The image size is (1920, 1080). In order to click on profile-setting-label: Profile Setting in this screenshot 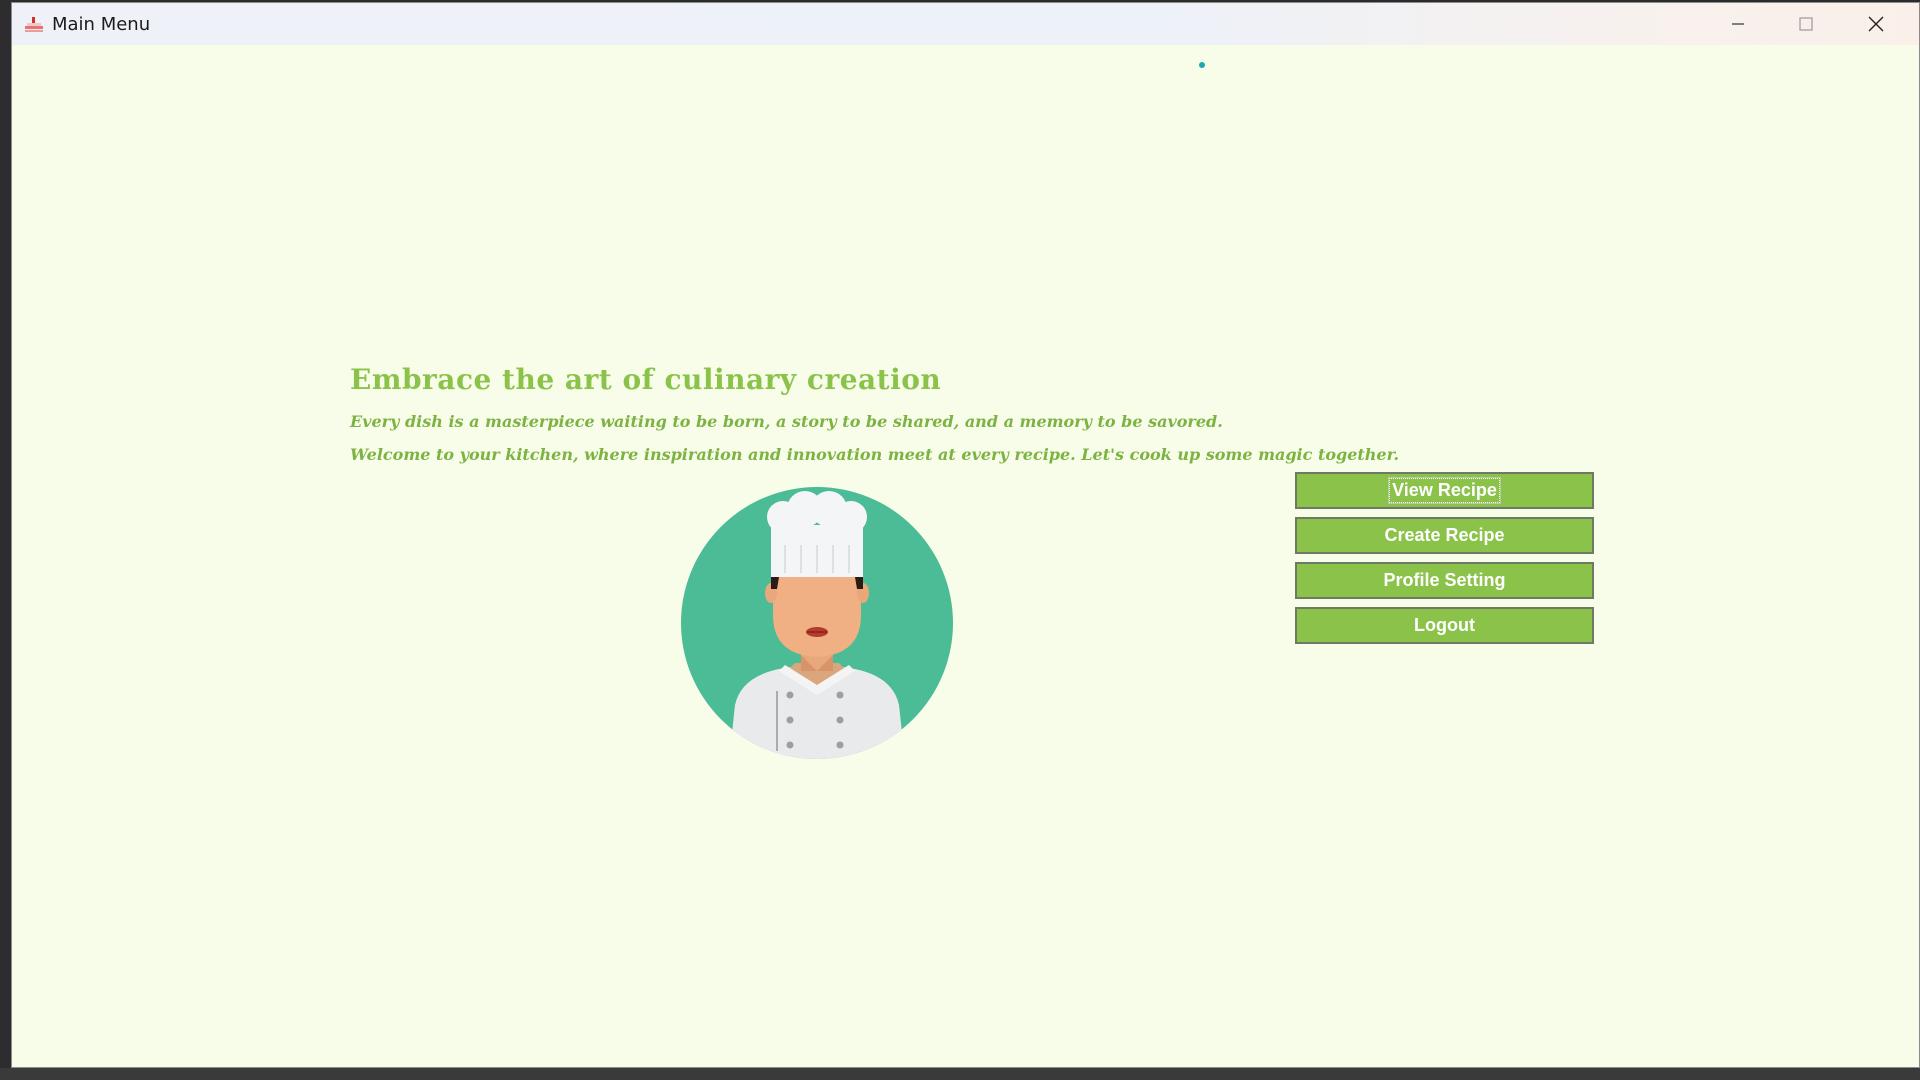, I will do `click(1444, 580)`.